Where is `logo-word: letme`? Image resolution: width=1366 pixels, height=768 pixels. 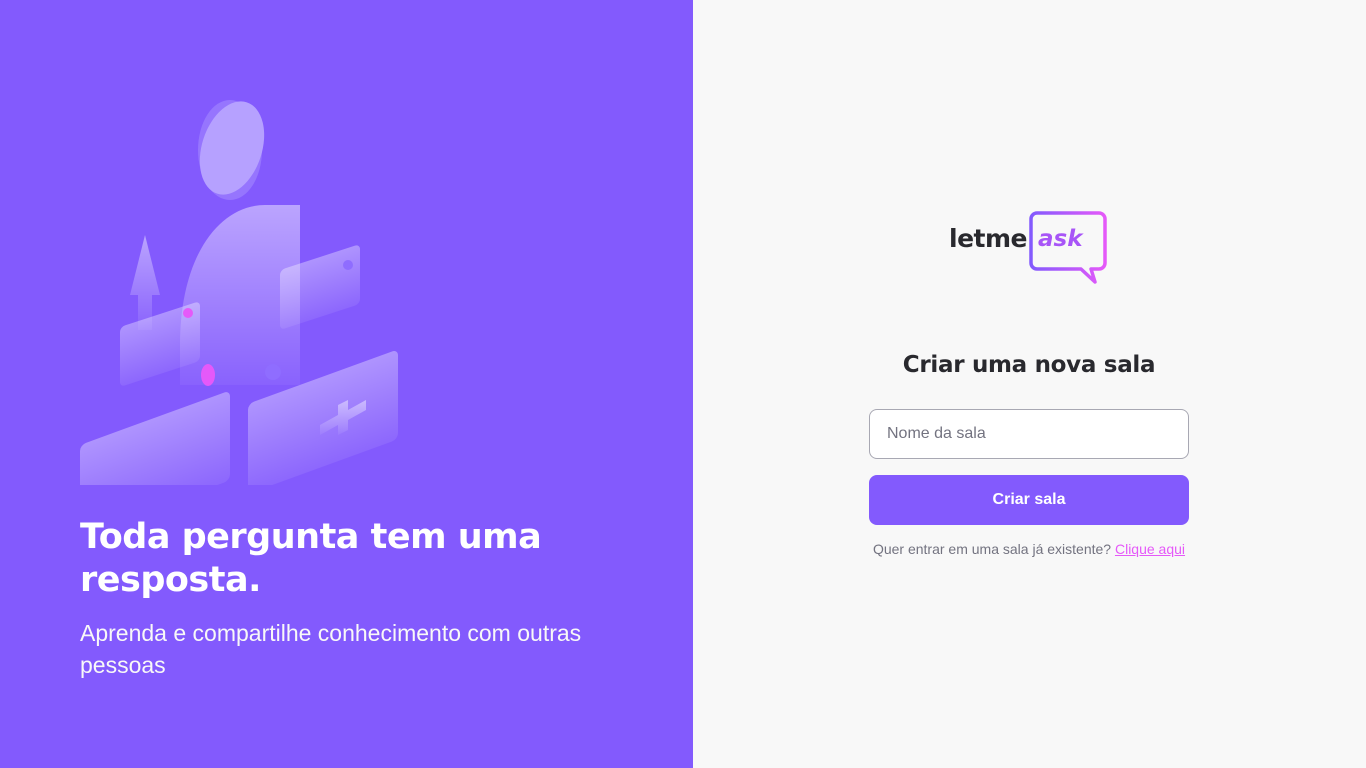 logo-word: letme is located at coordinates (988, 238).